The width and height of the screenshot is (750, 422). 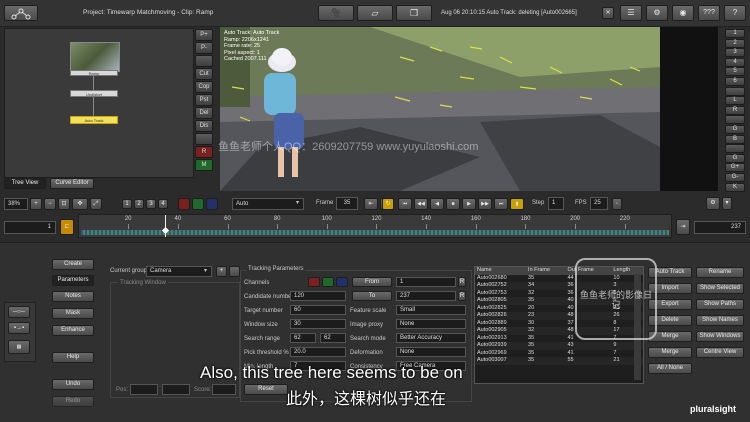 What do you see at coordinates (318, 324) in the screenshot?
I see `window-field: 30` at bounding box center [318, 324].